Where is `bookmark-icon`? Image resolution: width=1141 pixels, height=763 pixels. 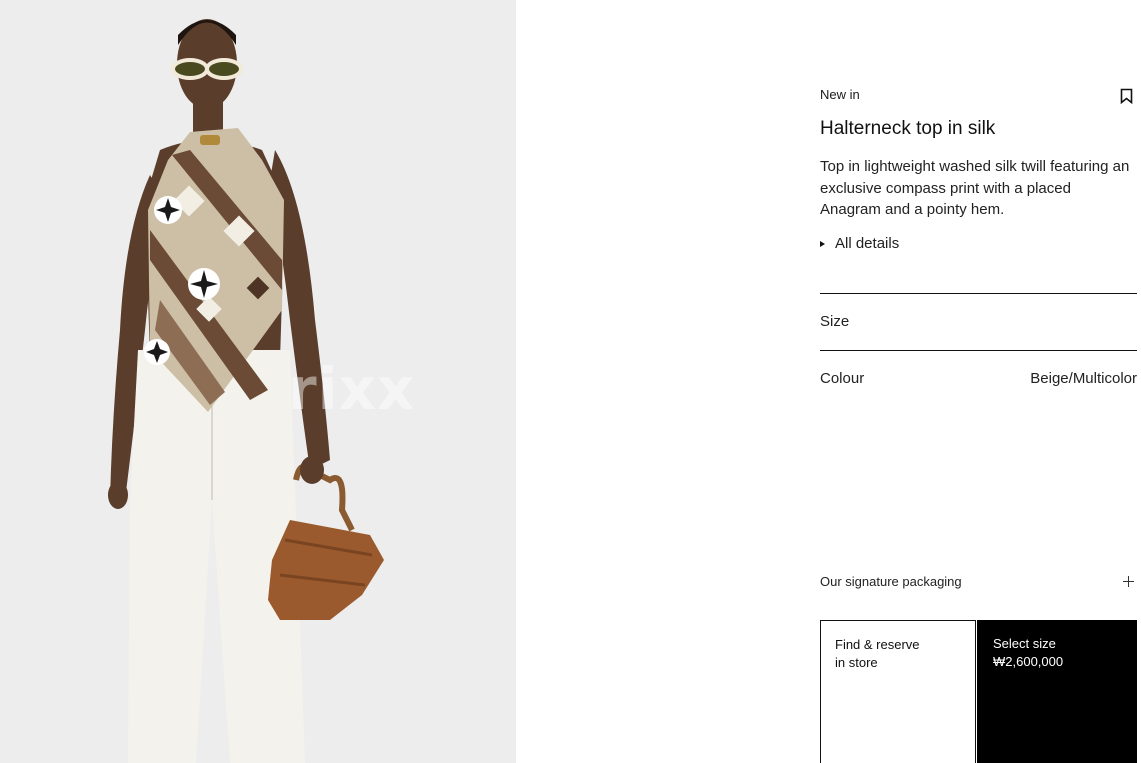
bookmark-icon is located at coordinates (1126, 96).